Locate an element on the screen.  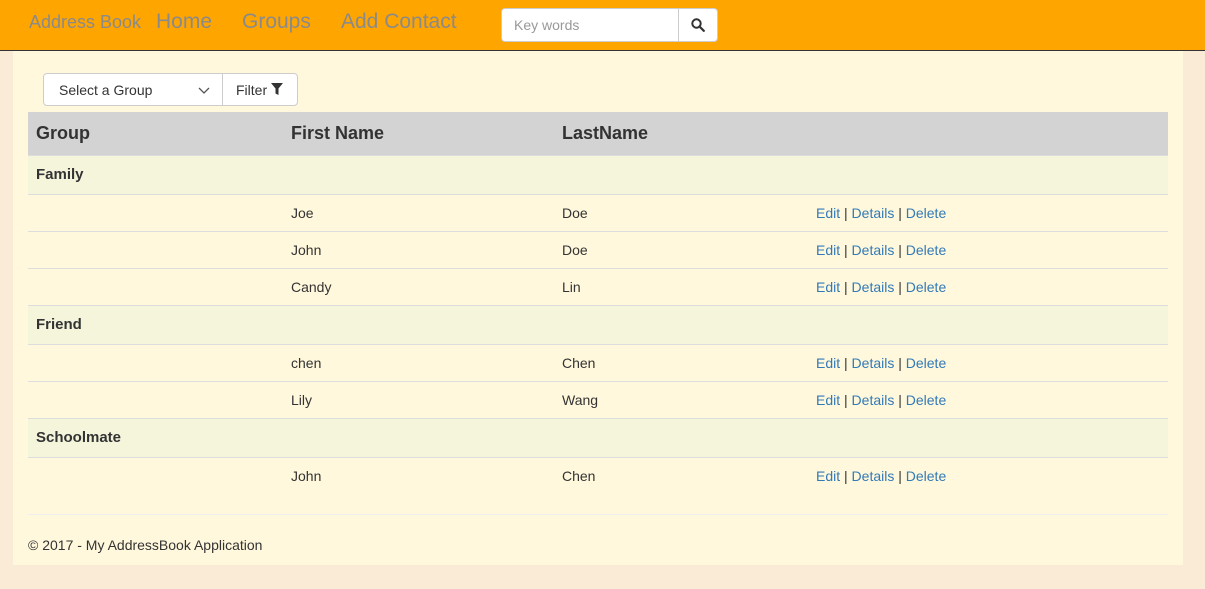
filter-label: Filter is located at coordinates (252, 89).